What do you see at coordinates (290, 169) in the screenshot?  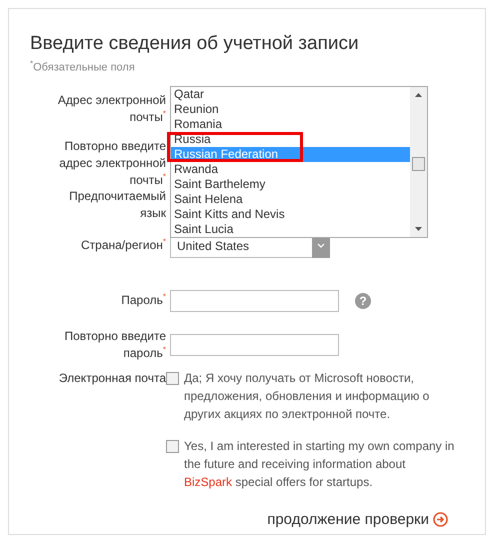 I see `list-item: Rwanda` at bounding box center [290, 169].